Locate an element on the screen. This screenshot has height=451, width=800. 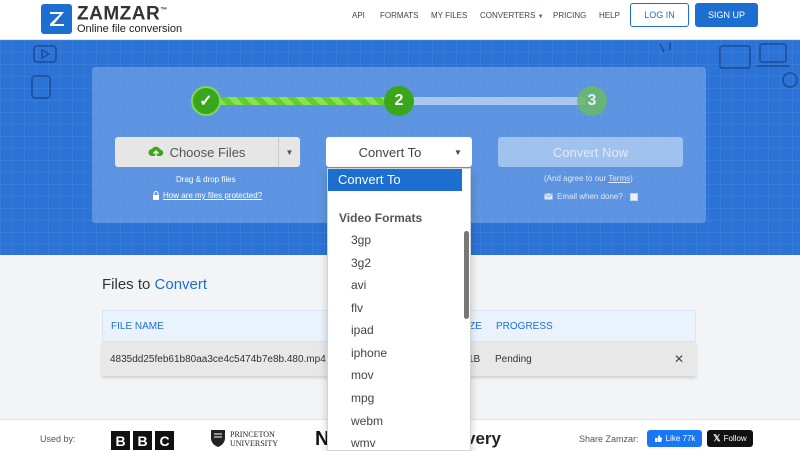
dropdown-option-3gp: 3gp is located at coordinates (361, 240).